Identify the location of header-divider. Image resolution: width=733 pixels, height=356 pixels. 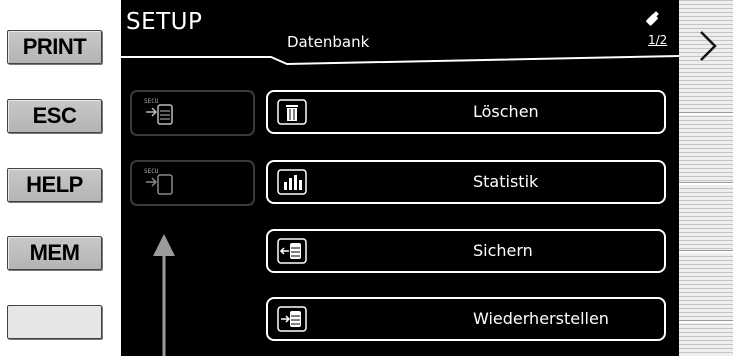
(400, 60).